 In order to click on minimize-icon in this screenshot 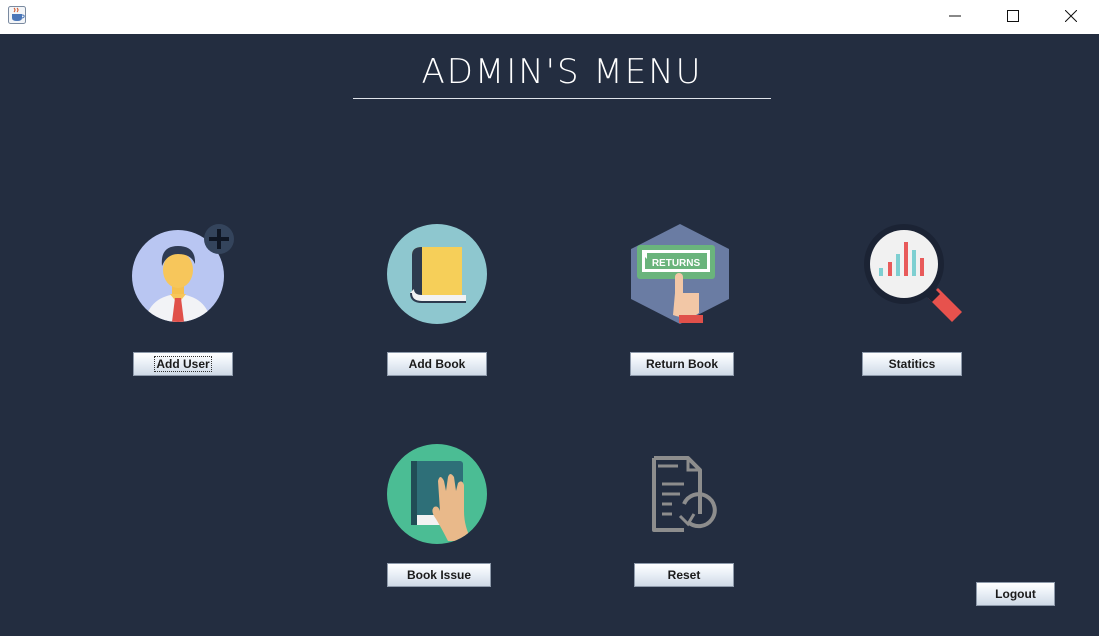, I will do `click(955, 16)`.